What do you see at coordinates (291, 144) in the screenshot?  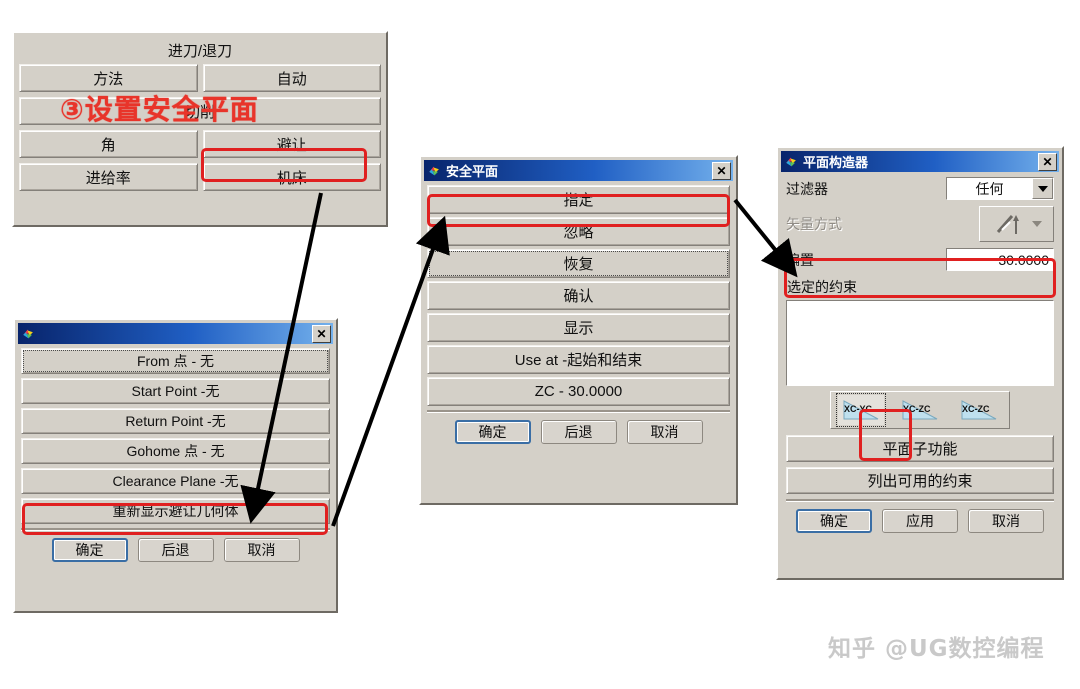 I see `avoidance-button: 避让` at bounding box center [291, 144].